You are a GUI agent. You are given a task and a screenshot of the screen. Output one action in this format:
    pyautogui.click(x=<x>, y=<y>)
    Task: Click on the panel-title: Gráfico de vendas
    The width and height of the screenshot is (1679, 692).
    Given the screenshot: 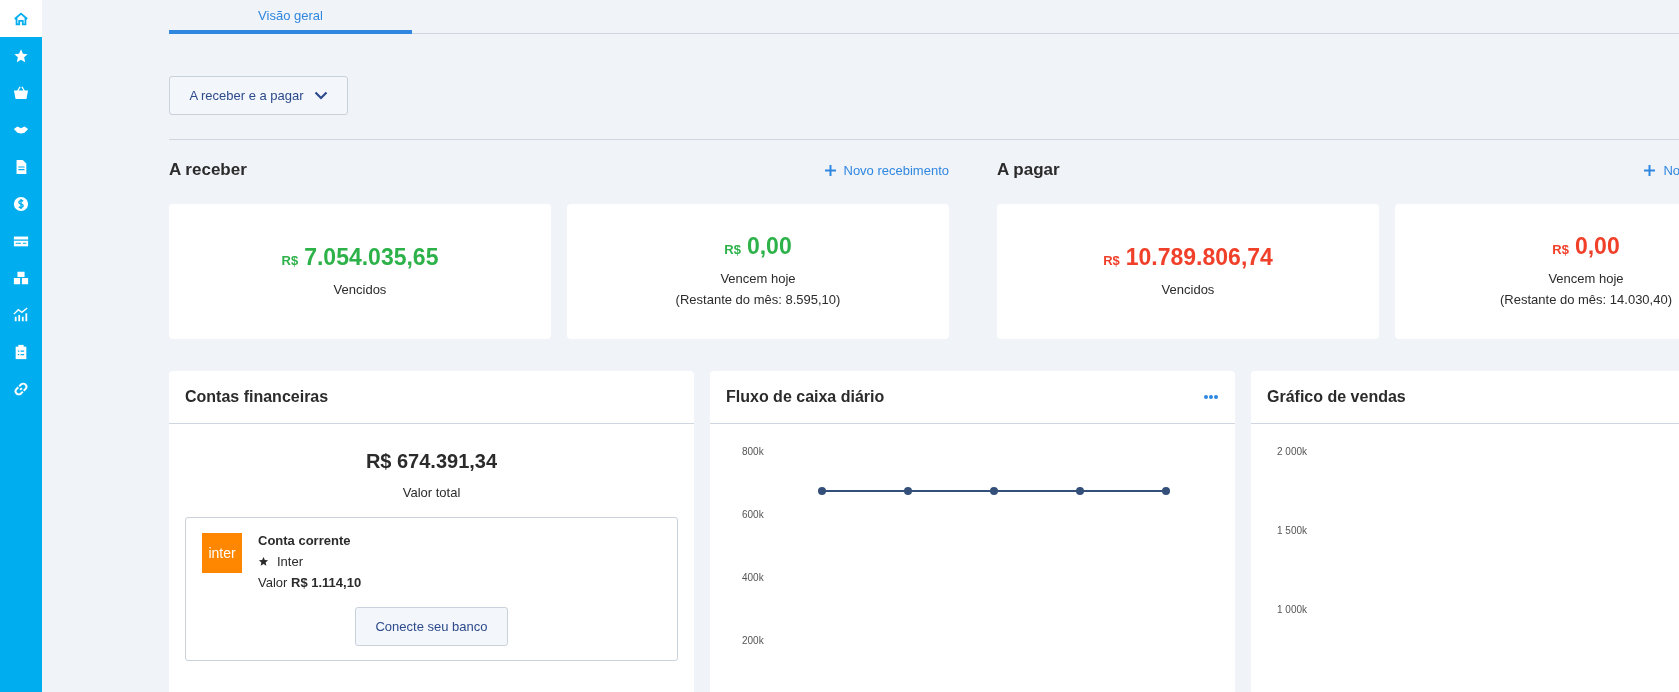 What is the action you would take?
    pyautogui.click(x=1336, y=397)
    